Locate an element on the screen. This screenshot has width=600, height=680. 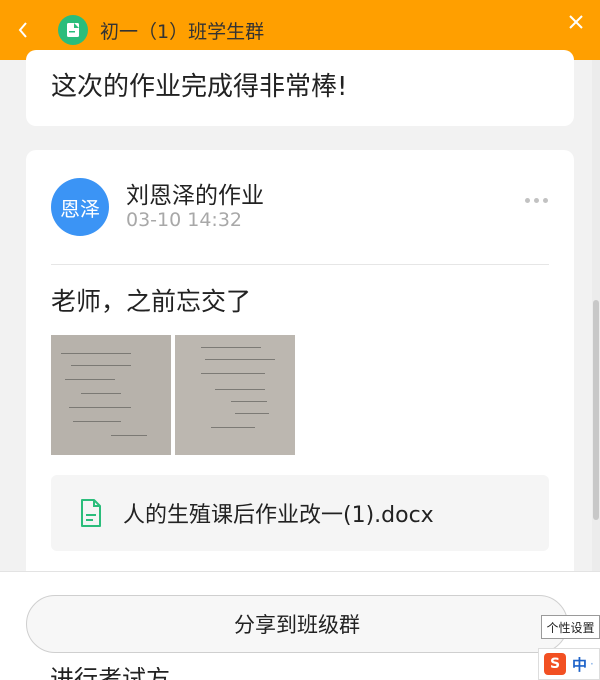
post-title: 刘恩泽的作业 is located at coordinates (195, 196).